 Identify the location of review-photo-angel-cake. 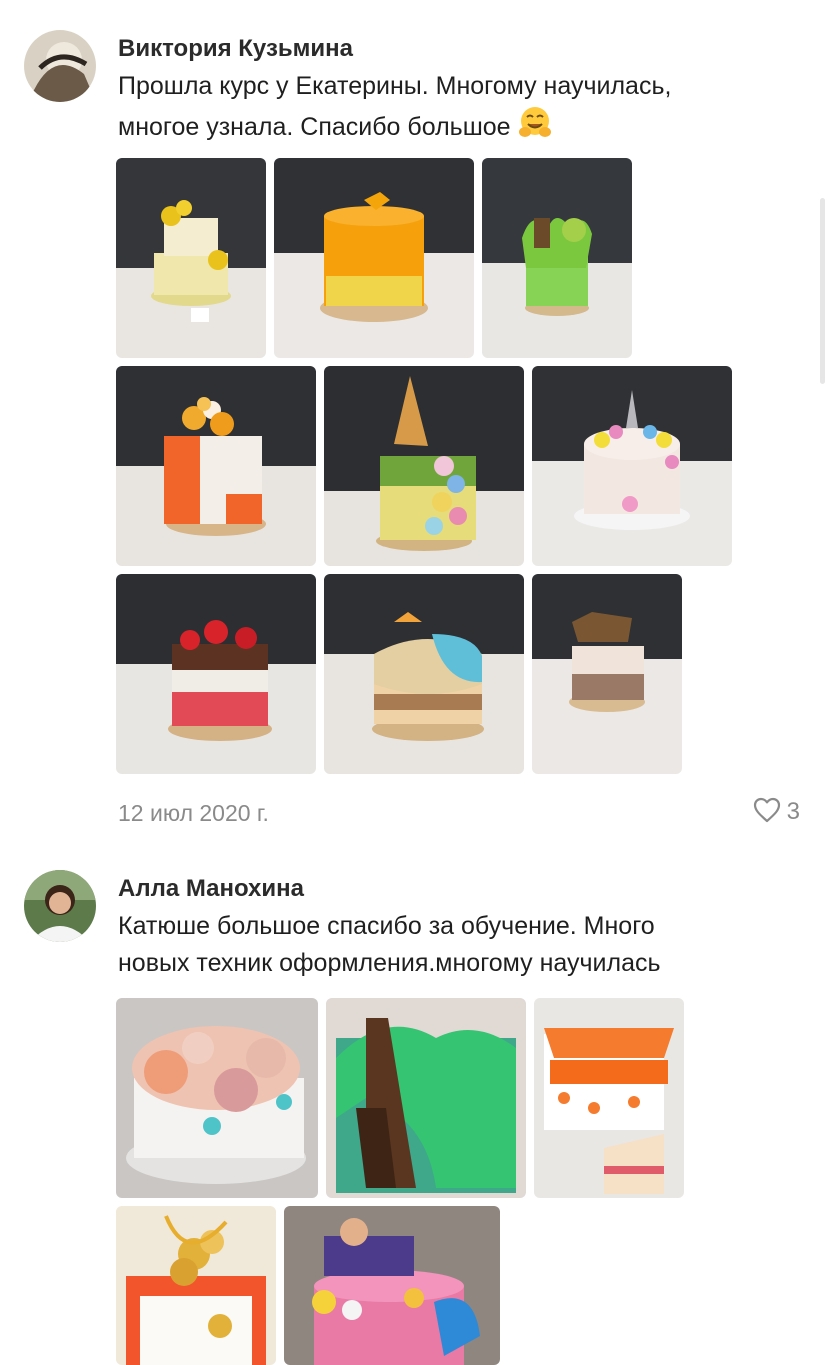
(609, 1098).